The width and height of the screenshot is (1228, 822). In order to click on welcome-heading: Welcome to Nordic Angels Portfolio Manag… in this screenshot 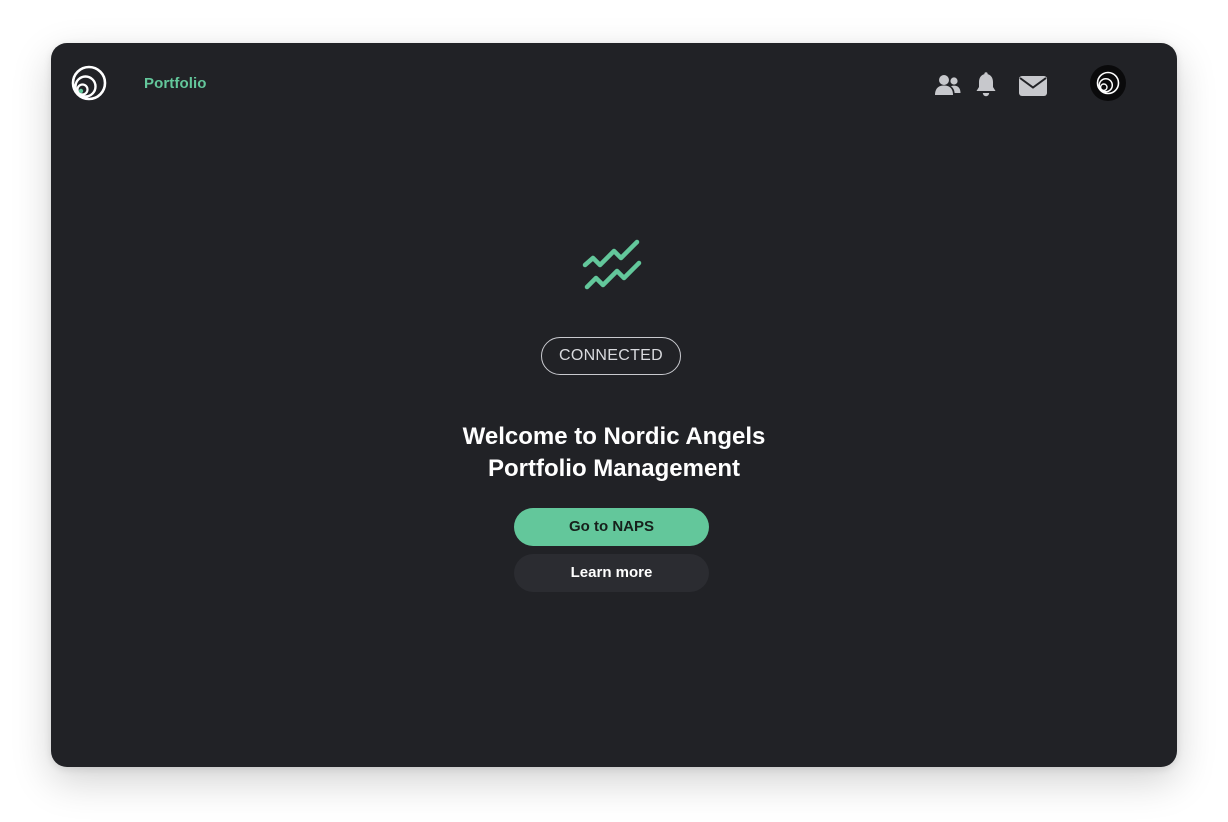, I will do `click(614, 453)`.